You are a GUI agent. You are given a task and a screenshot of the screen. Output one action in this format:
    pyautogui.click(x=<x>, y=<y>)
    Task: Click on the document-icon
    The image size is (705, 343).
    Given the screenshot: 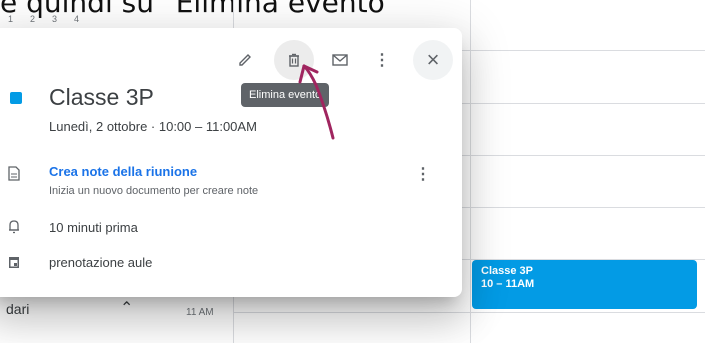 What is the action you would take?
    pyautogui.click(x=14, y=175)
    